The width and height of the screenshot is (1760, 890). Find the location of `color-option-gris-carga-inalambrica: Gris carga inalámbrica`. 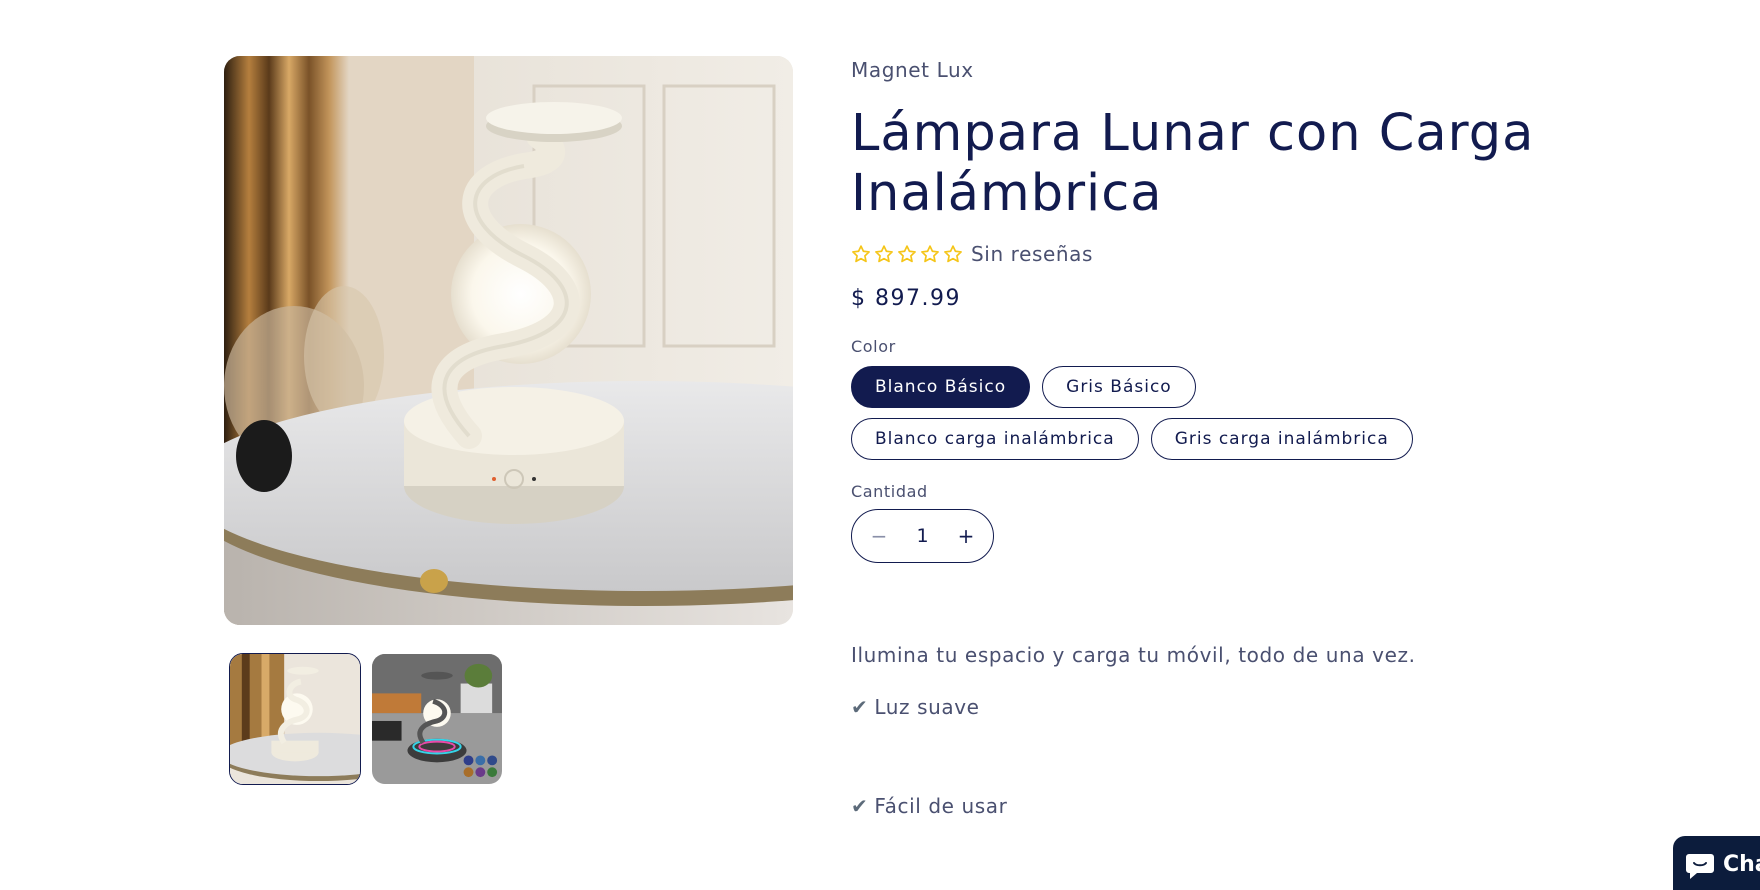

color-option-gris-carga-inalambrica: Gris carga inalámbrica is located at coordinates (1281, 439).